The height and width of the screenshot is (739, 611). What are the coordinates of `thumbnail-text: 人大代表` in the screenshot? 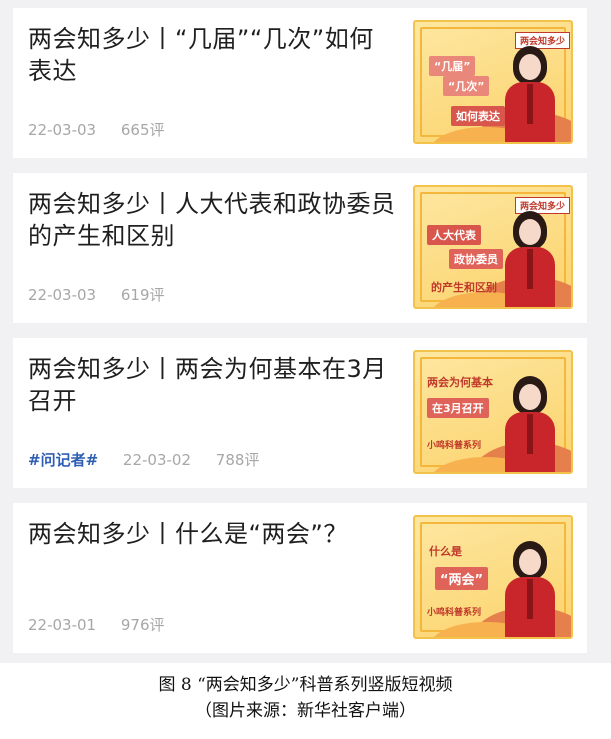 It's located at (454, 235).